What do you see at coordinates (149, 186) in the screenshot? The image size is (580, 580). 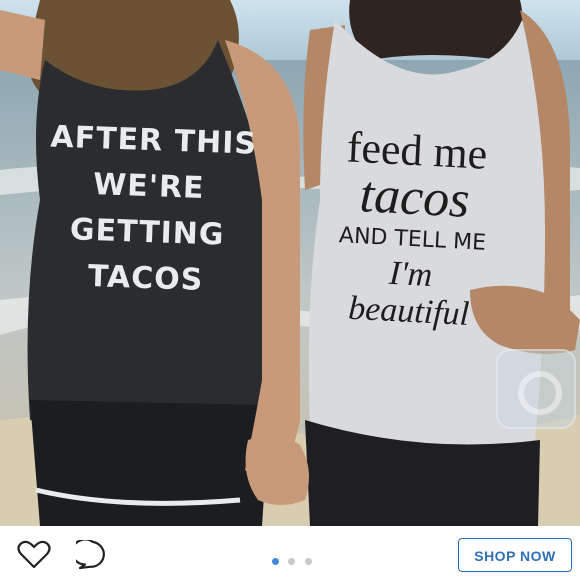 I see `left-shirt-line: WE'RE` at bounding box center [149, 186].